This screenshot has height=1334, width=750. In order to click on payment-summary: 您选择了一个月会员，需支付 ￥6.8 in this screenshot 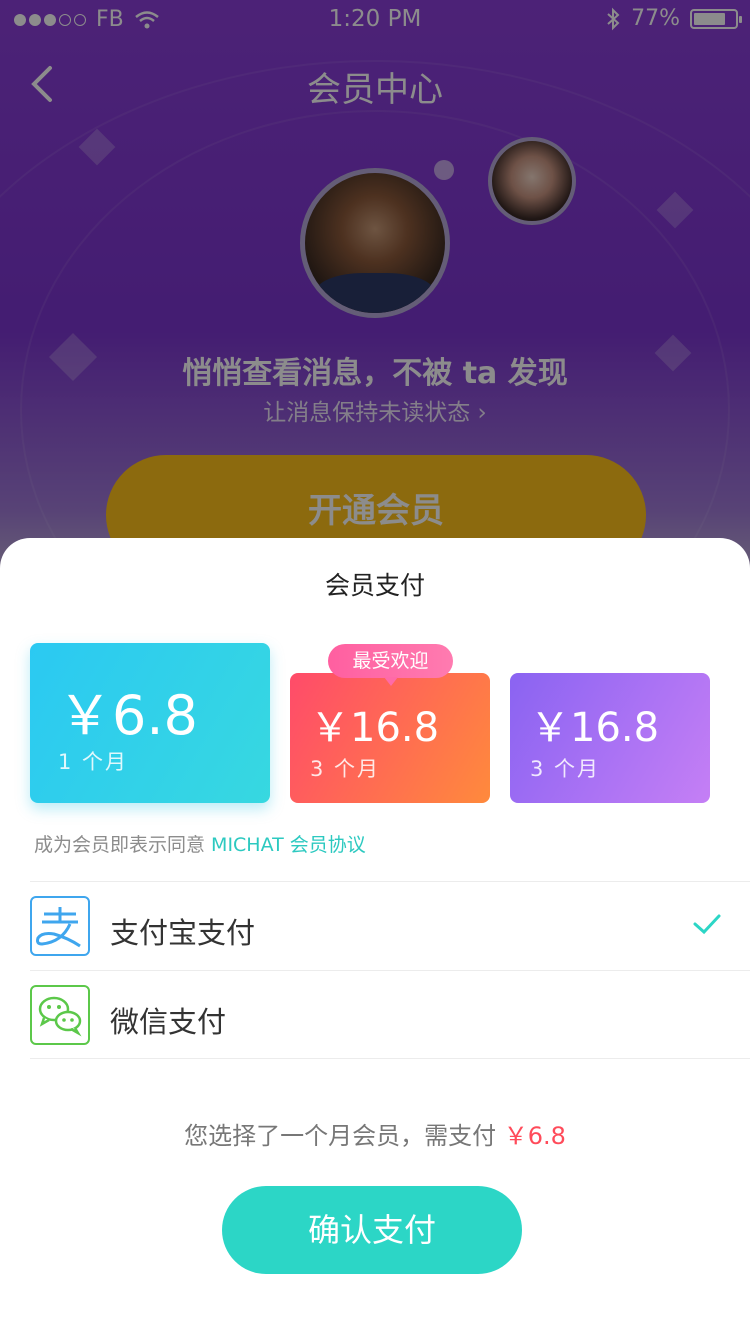, I will do `click(375, 1133)`.